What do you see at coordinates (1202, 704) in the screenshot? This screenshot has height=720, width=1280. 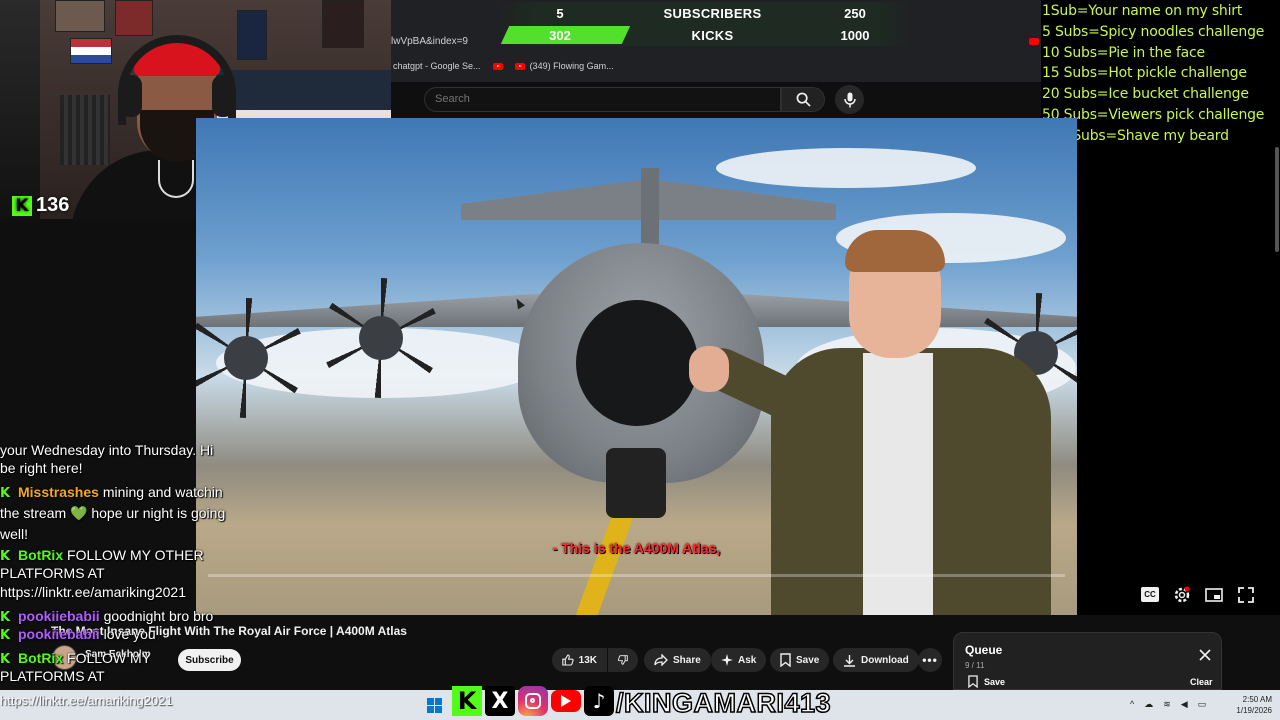 I see `battery-icon: ▭` at bounding box center [1202, 704].